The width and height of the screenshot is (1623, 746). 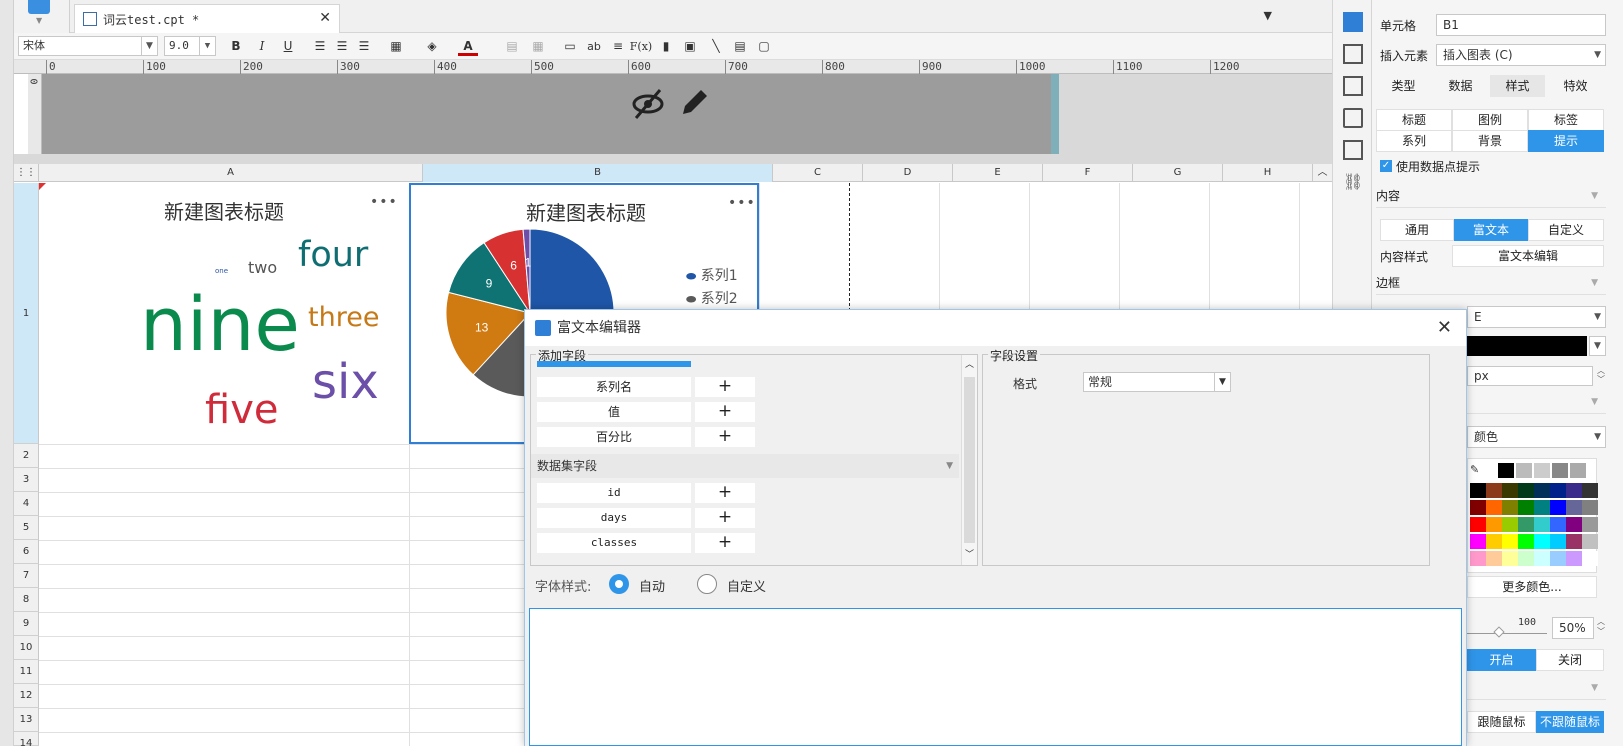 What do you see at coordinates (707, 584) in the screenshot?
I see `radio-custom` at bounding box center [707, 584].